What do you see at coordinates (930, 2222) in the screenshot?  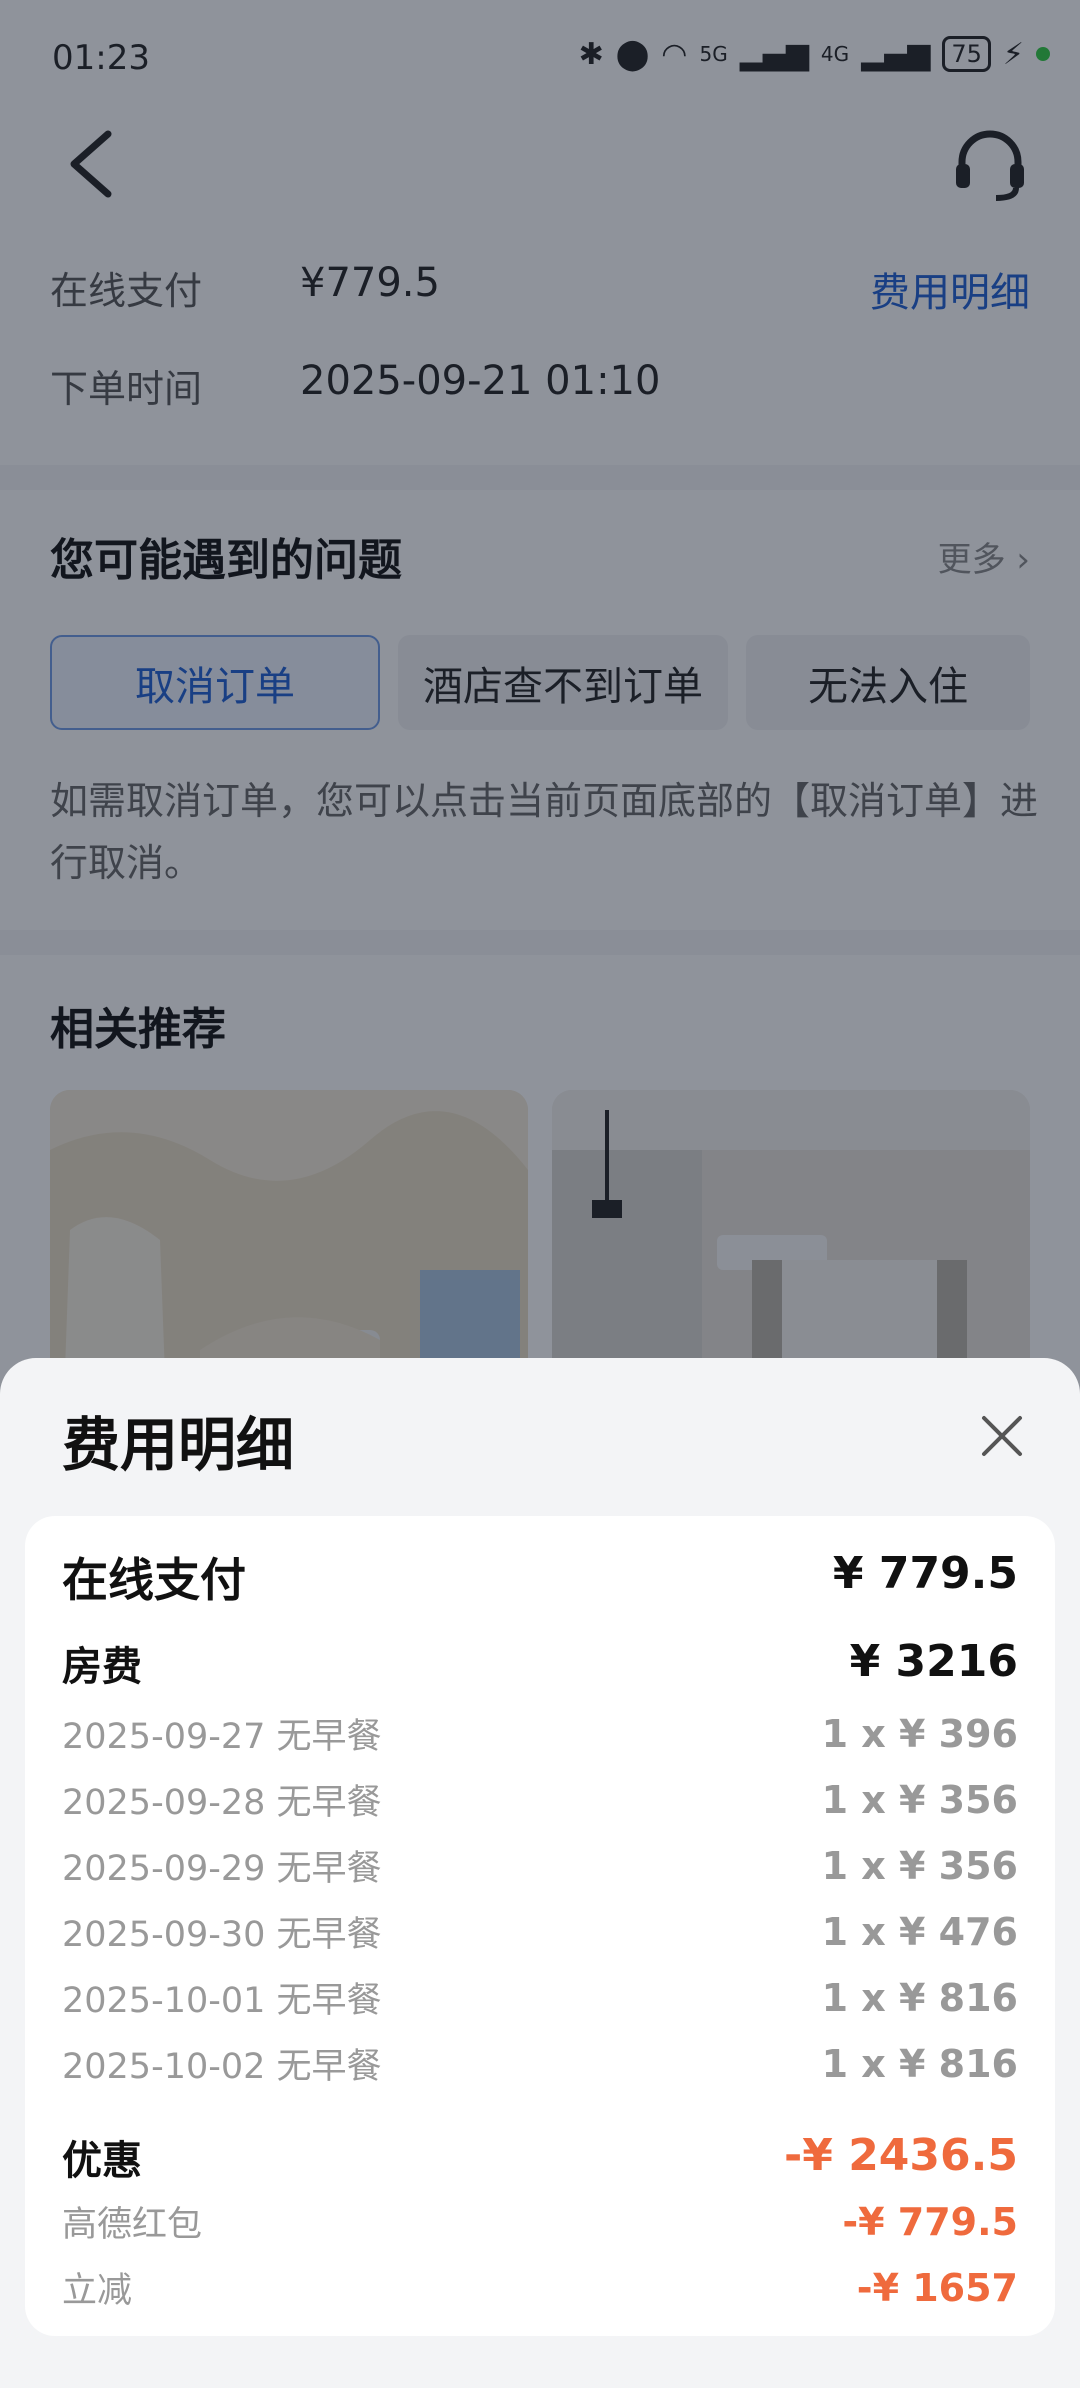 I see `discount-item-value: -¥ 779.5` at bounding box center [930, 2222].